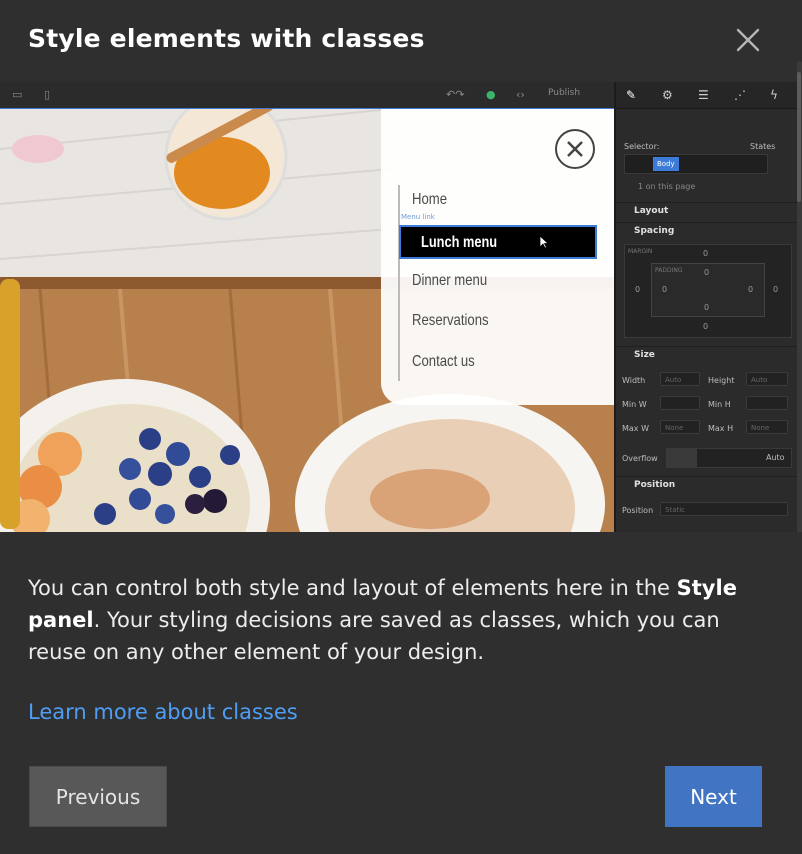  I want to click on check-icon: ●, so click(491, 94).